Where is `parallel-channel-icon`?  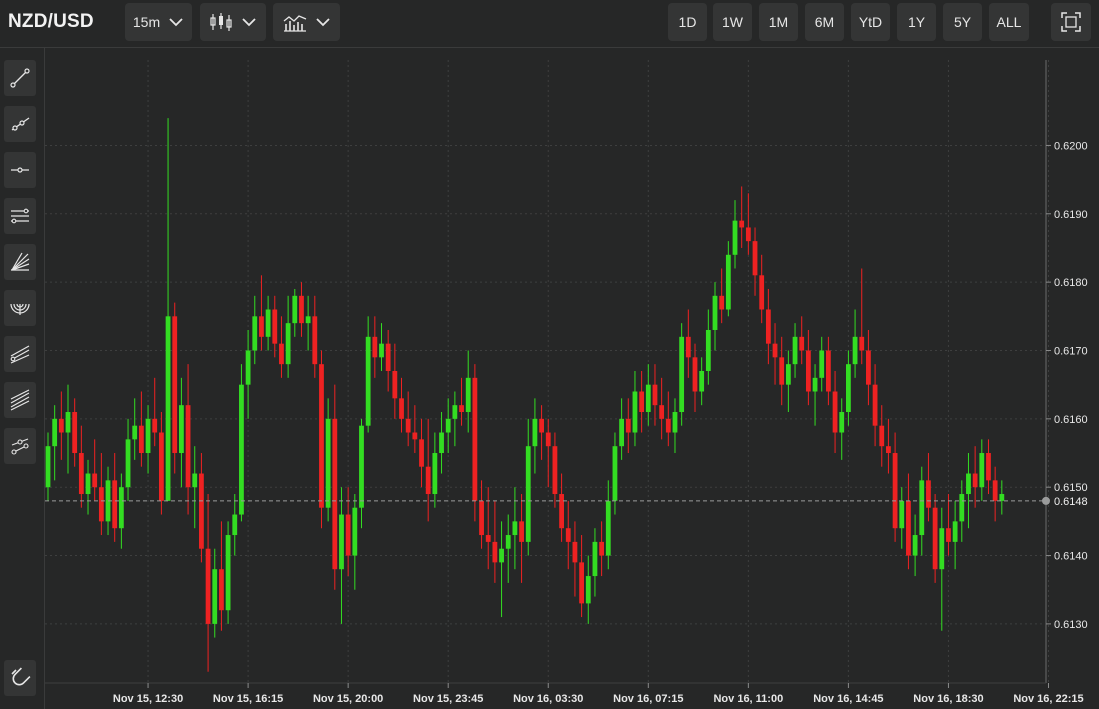 parallel-channel-icon is located at coordinates (20, 216).